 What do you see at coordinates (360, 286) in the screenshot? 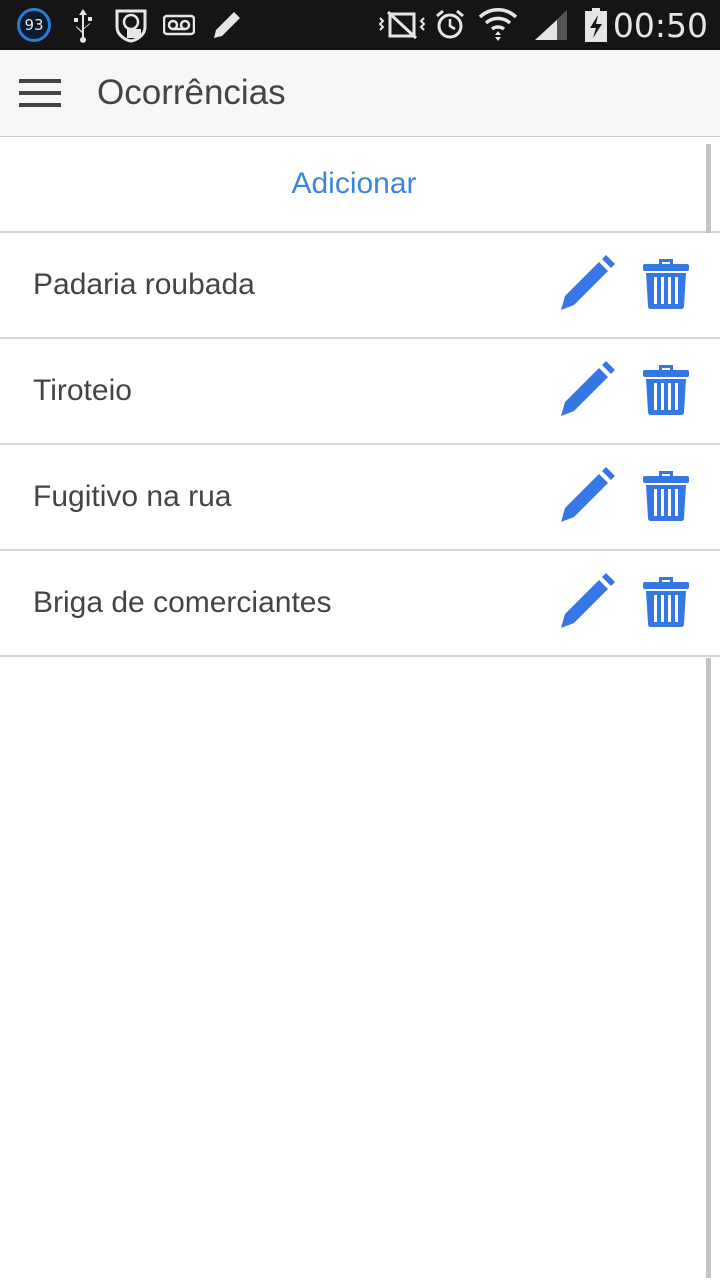
I see `list-item: Padaria roubada` at bounding box center [360, 286].